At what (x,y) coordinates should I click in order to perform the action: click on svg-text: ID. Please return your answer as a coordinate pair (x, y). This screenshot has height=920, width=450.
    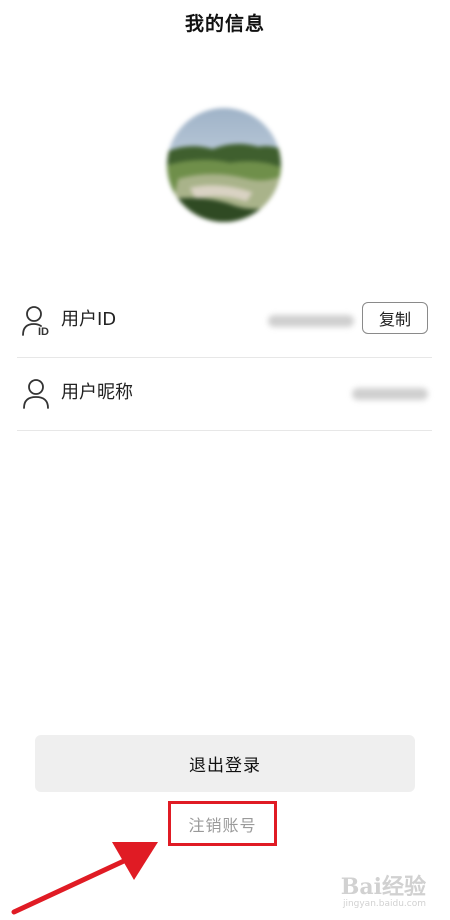
    Looking at the image, I should click on (43, 331).